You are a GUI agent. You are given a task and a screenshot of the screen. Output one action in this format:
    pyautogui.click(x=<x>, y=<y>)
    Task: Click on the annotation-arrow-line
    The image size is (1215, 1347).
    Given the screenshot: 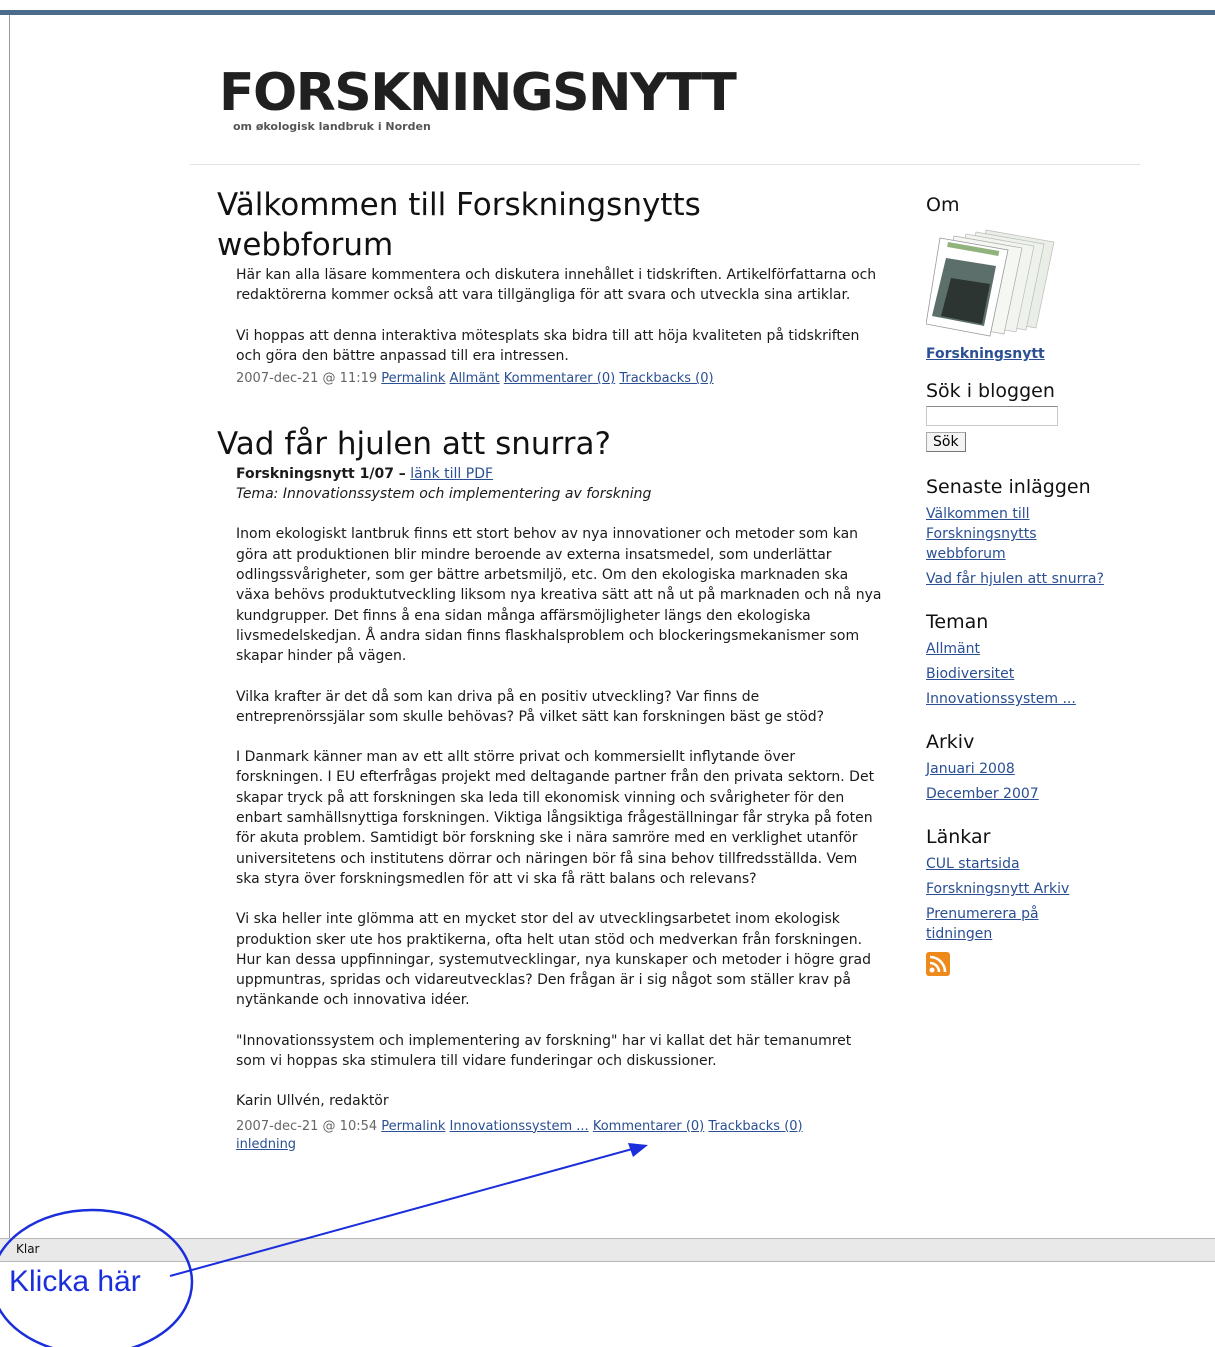 What is the action you would take?
    pyautogui.click(x=403, y=1212)
    